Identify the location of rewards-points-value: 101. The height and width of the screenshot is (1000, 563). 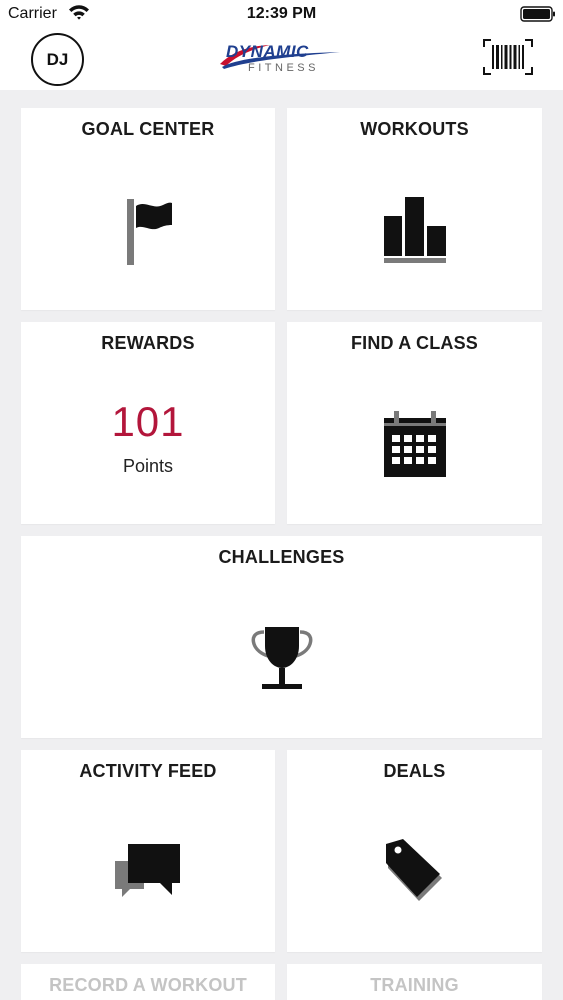
(148, 421).